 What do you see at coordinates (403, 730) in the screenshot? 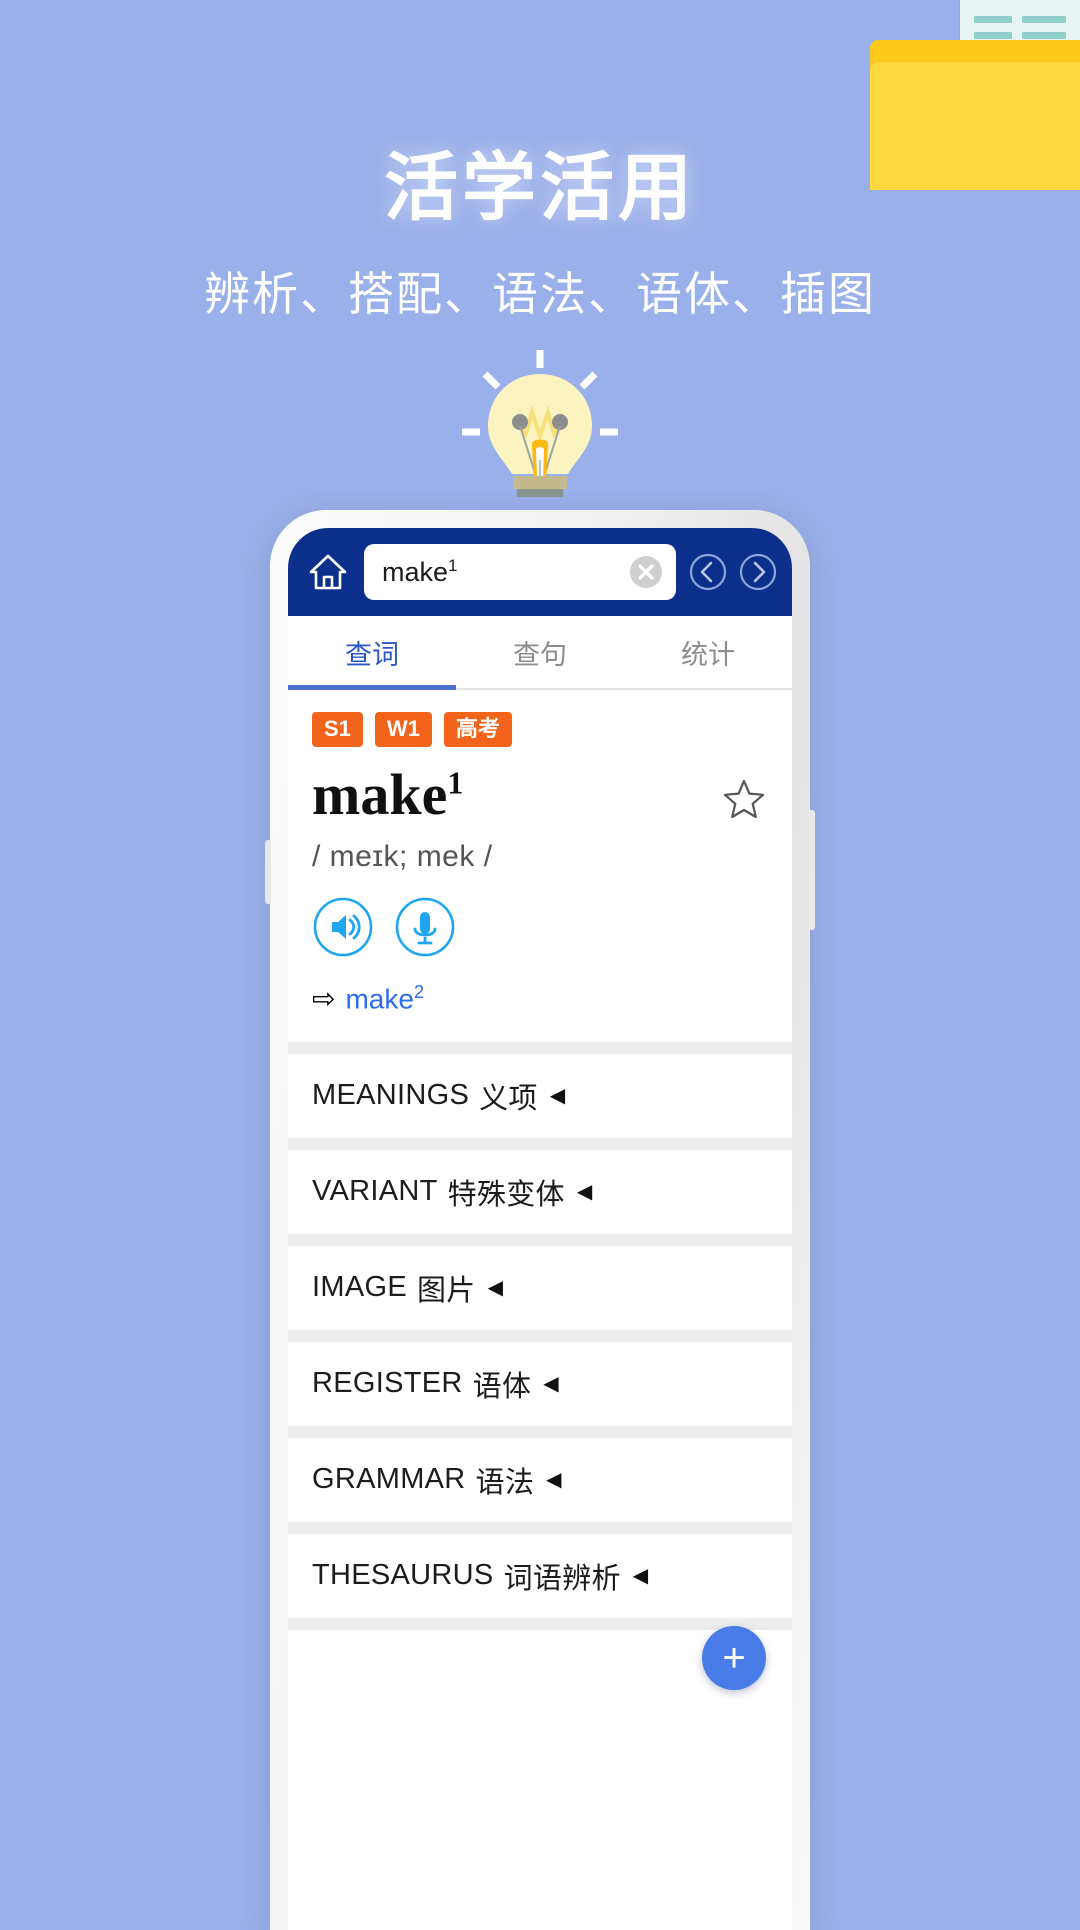
I see `badge-w1: W1` at bounding box center [403, 730].